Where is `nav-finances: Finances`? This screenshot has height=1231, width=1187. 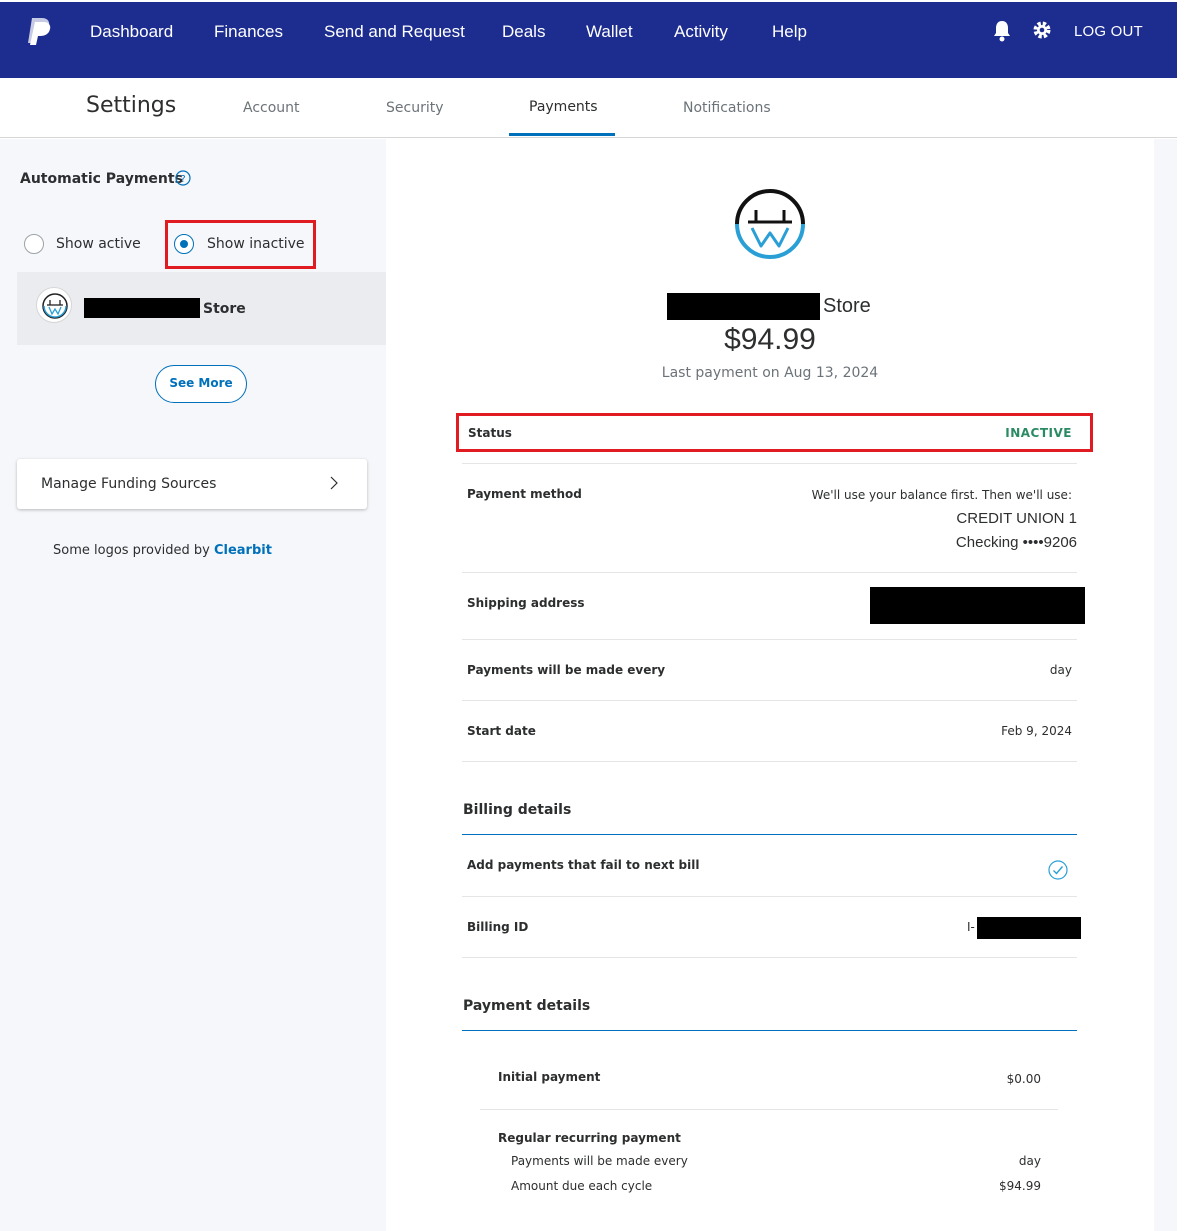
nav-finances: Finances is located at coordinates (248, 32).